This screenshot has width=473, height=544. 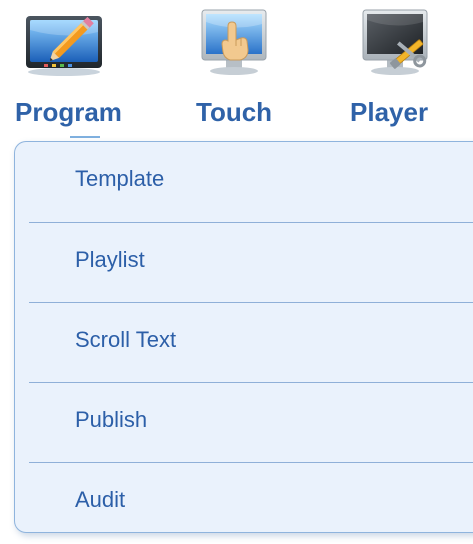 I want to click on menu-item-scroll-text: Scroll Text, so click(x=244, y=342).